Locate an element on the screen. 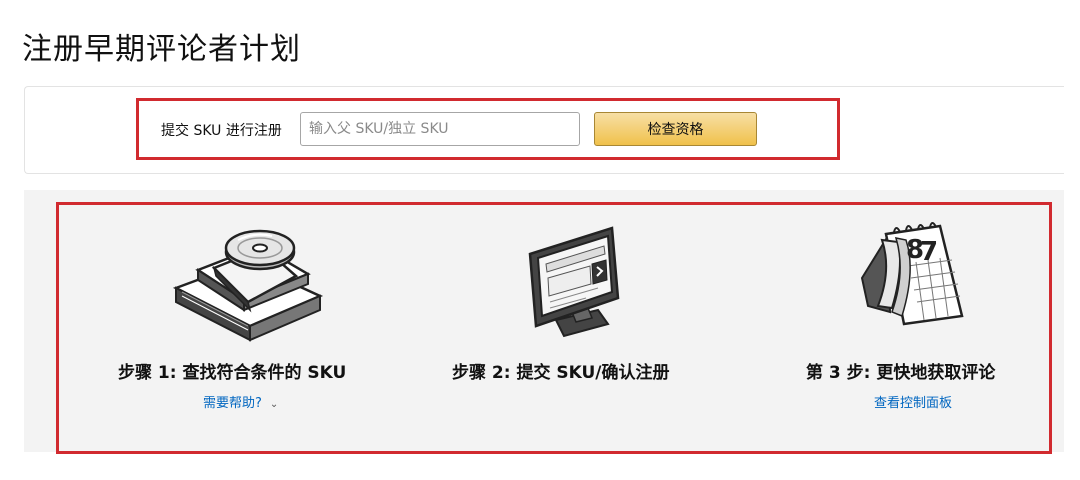 This screenshot has width=1080, height=480. step-1-title: 步骤 1: 查找符合条件的 SKU is located at coordinates (232, 373).